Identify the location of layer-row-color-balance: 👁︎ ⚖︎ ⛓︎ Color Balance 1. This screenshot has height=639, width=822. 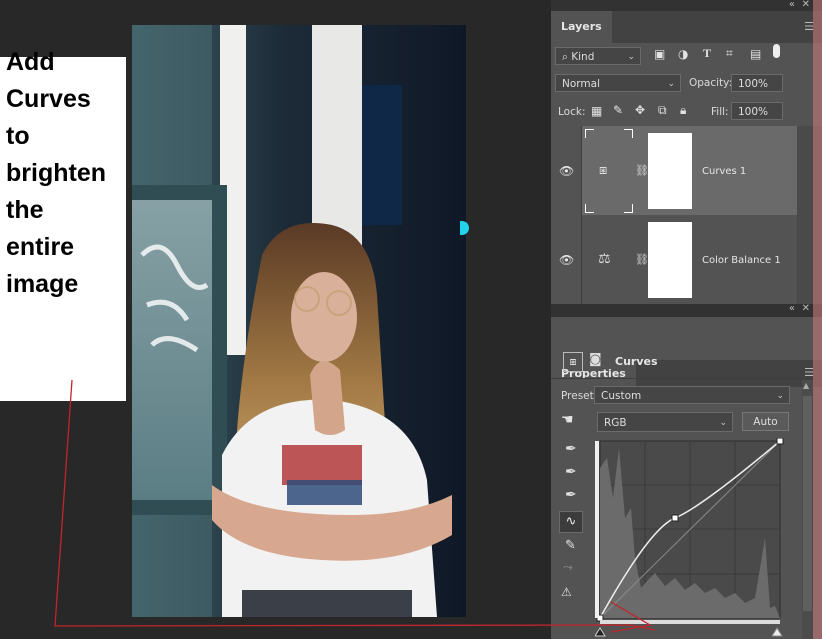
(674, 260).